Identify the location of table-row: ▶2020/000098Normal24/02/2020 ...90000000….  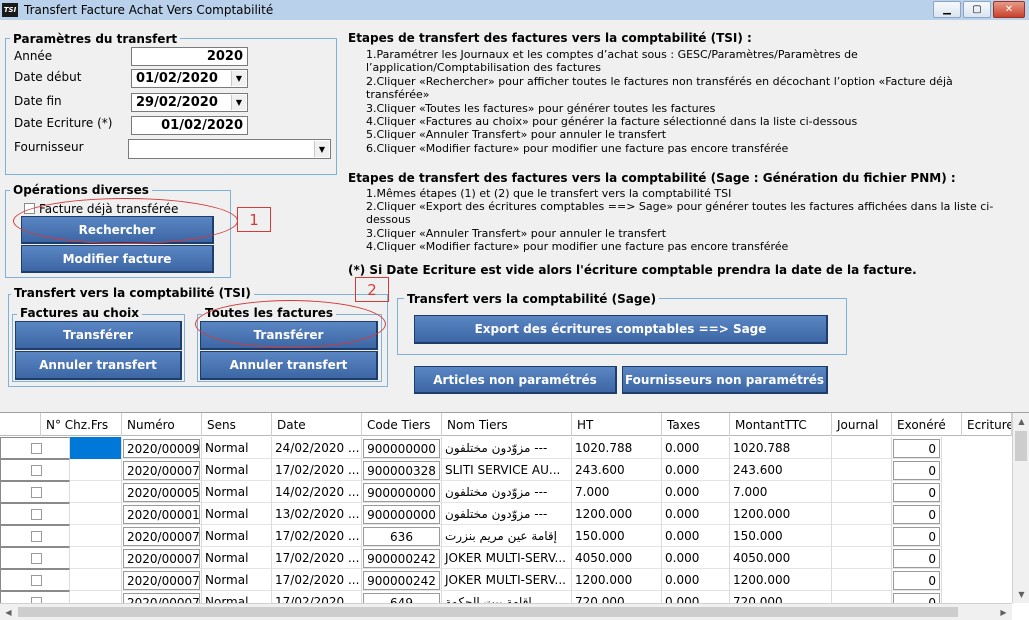
(471, 448).